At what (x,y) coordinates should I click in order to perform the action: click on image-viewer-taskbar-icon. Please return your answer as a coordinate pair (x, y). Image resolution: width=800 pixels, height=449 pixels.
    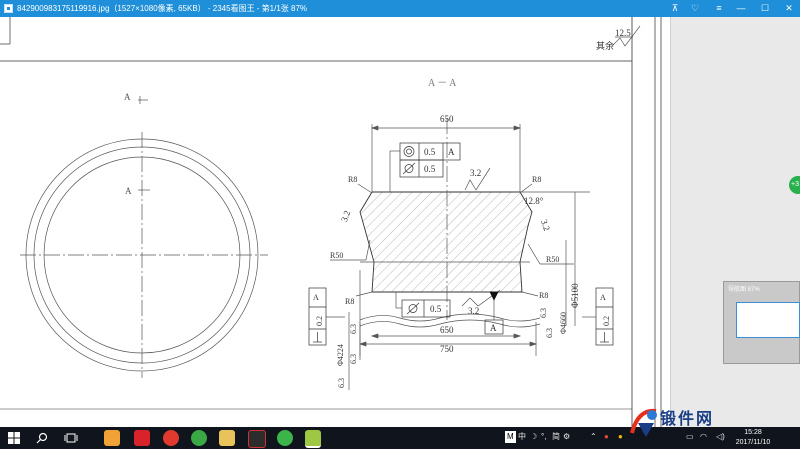
    Looking at the image, I should click on (313, 439).